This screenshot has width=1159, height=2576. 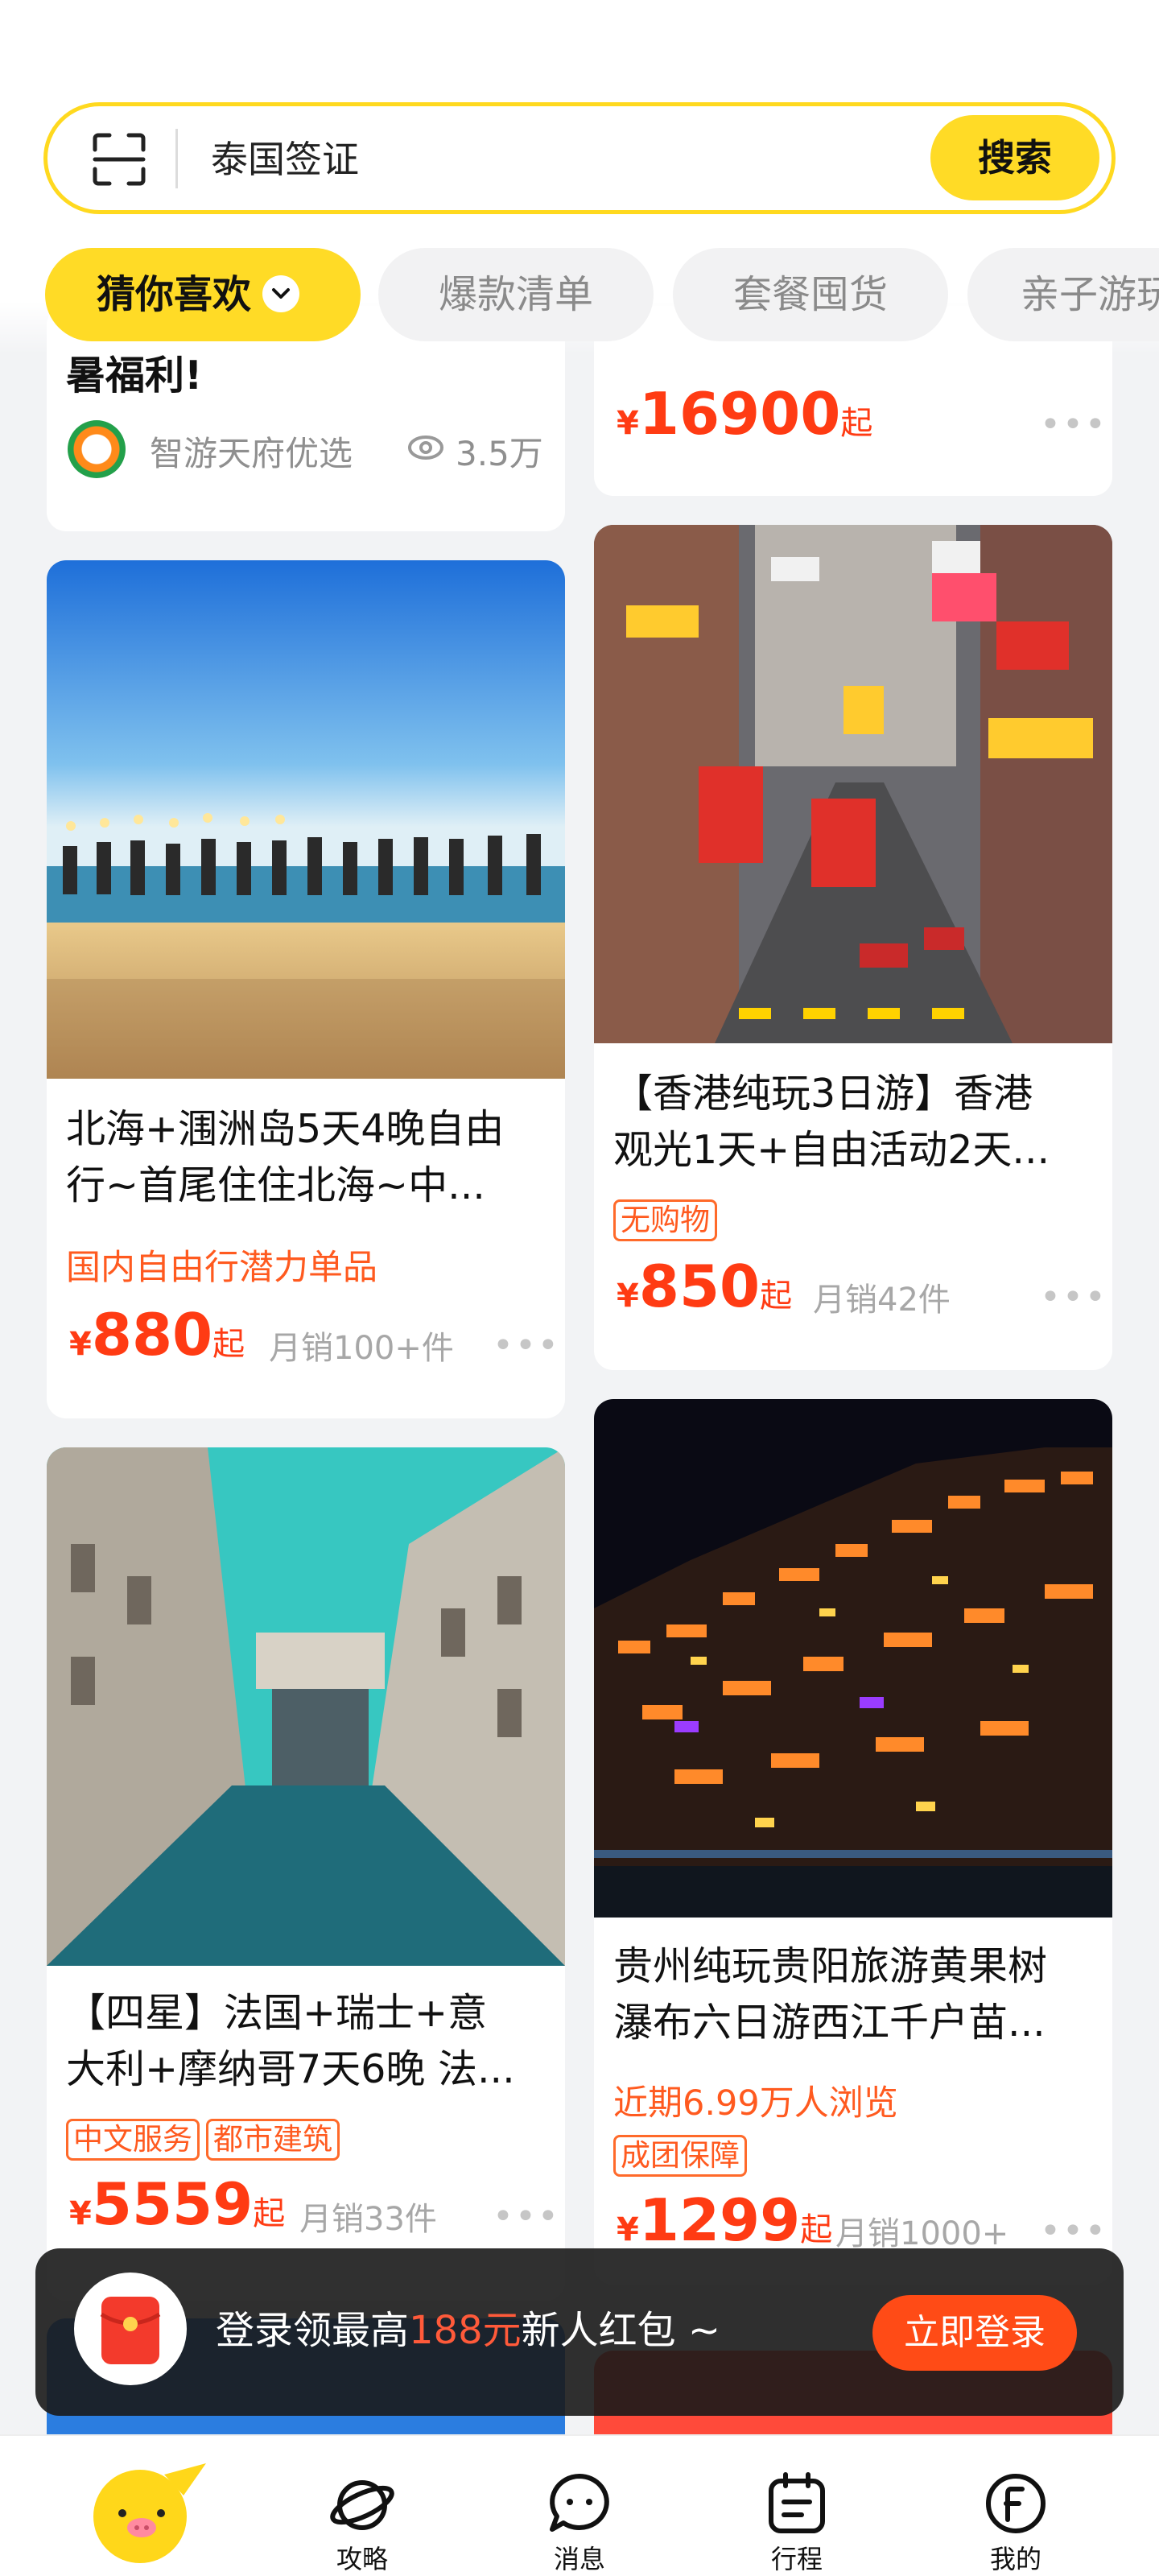 What do you see at coordinates (853, 1658) in the screenshot?
I see `night-village-photo` at bounding box center [853, 1658].